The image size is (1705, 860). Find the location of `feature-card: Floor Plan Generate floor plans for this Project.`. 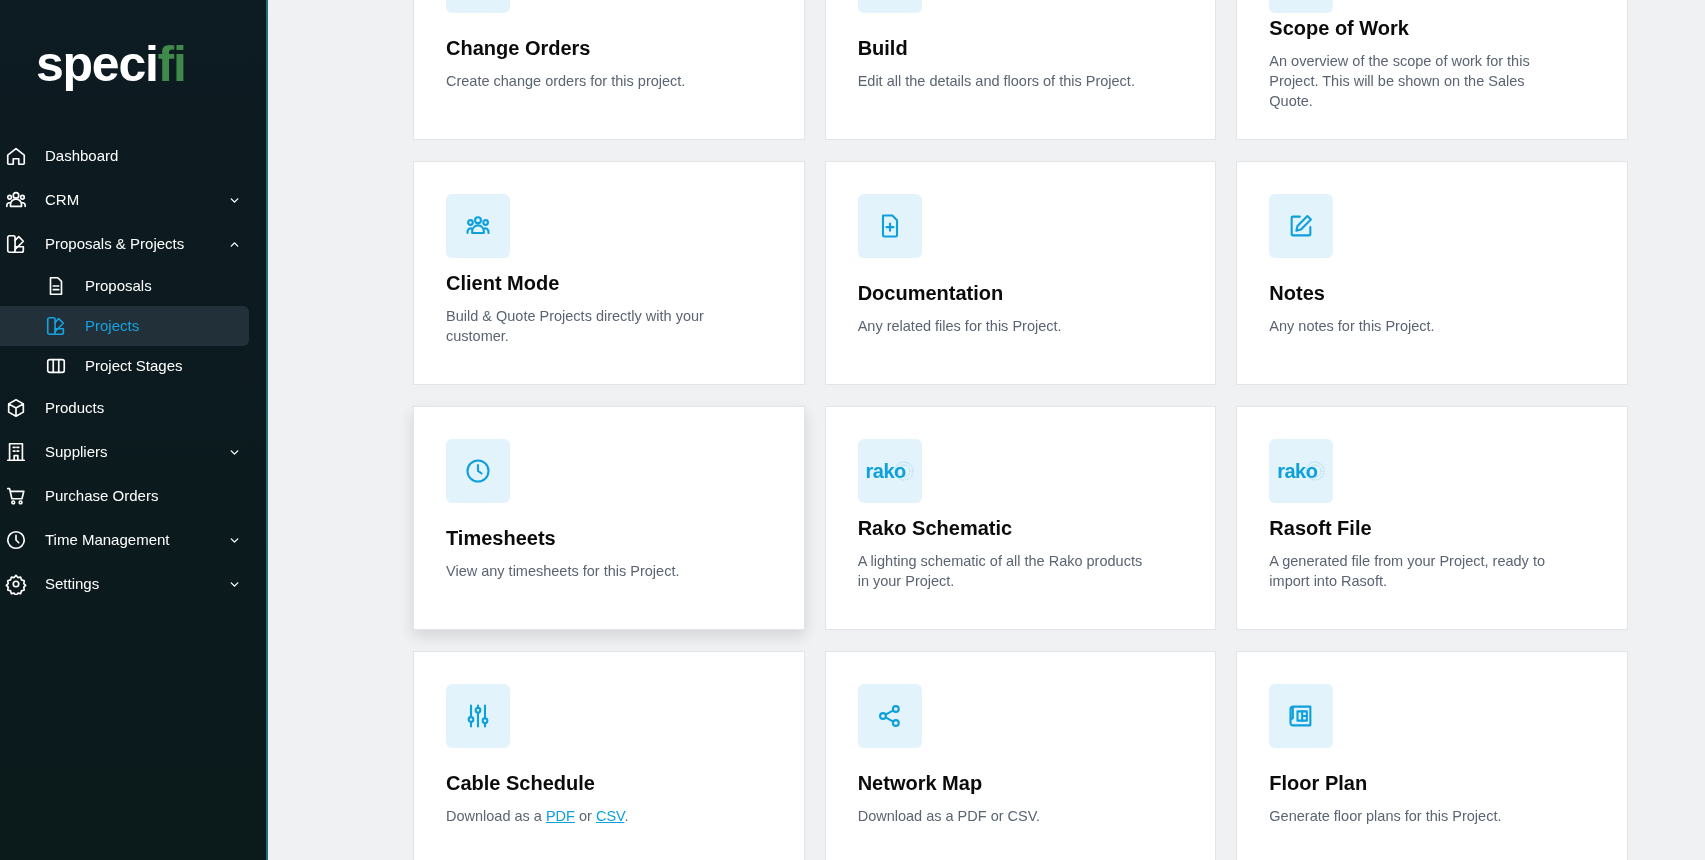

feature-card: Floor Plan Generate floor plans for this Project. is located at coordinates (1432, 755).